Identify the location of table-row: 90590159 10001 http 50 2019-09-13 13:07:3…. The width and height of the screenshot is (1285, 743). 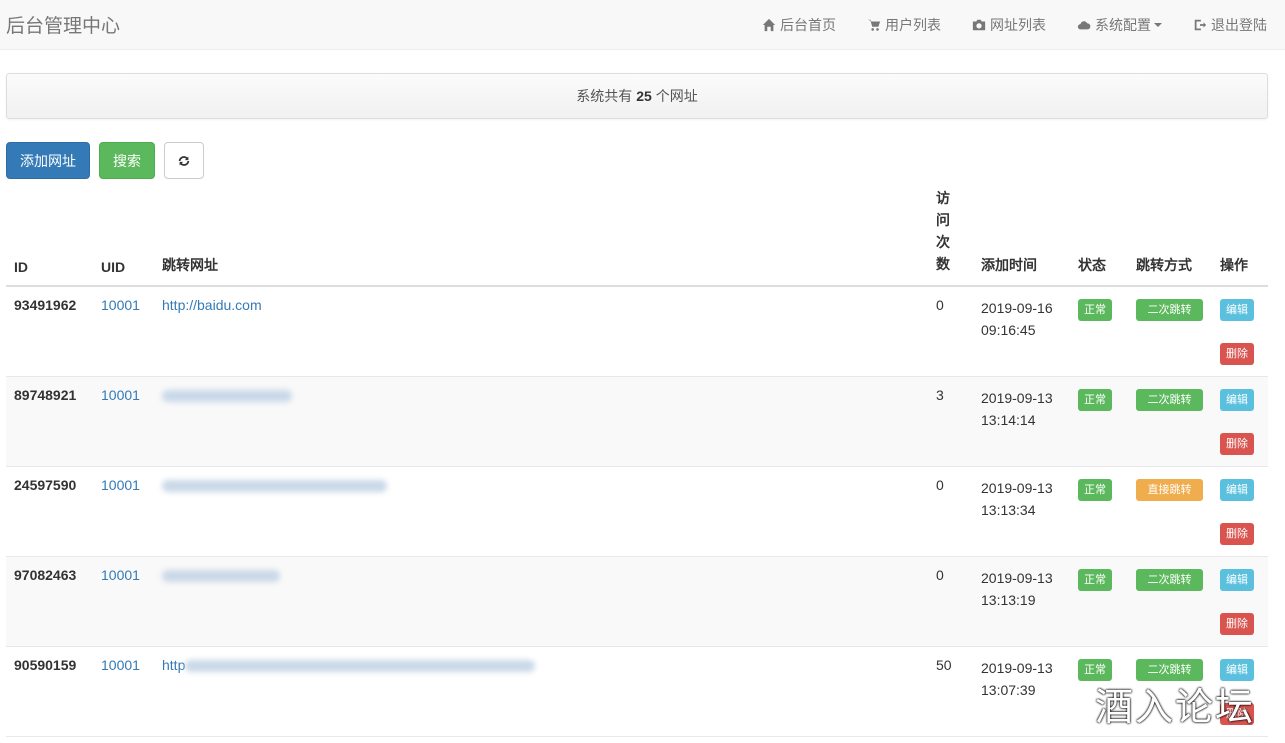
(637, 692).